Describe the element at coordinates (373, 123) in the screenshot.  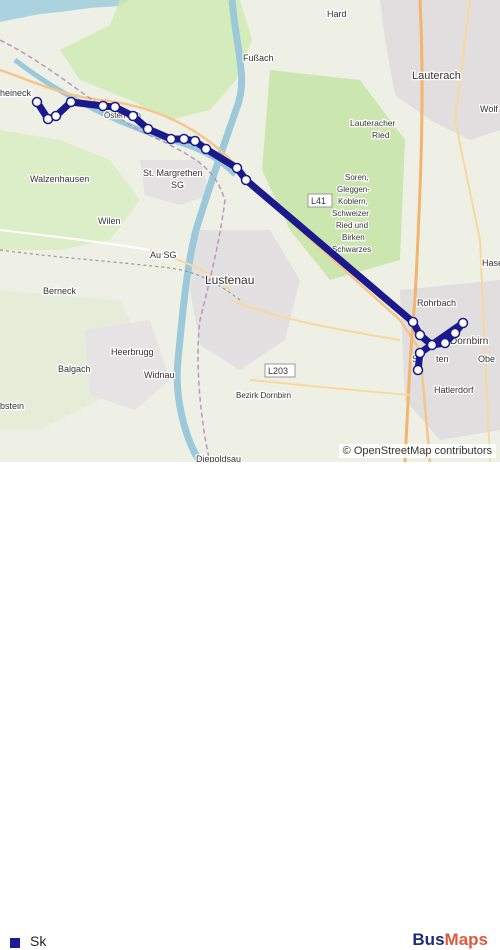
I see `place-label: Lauteracher` at that location.